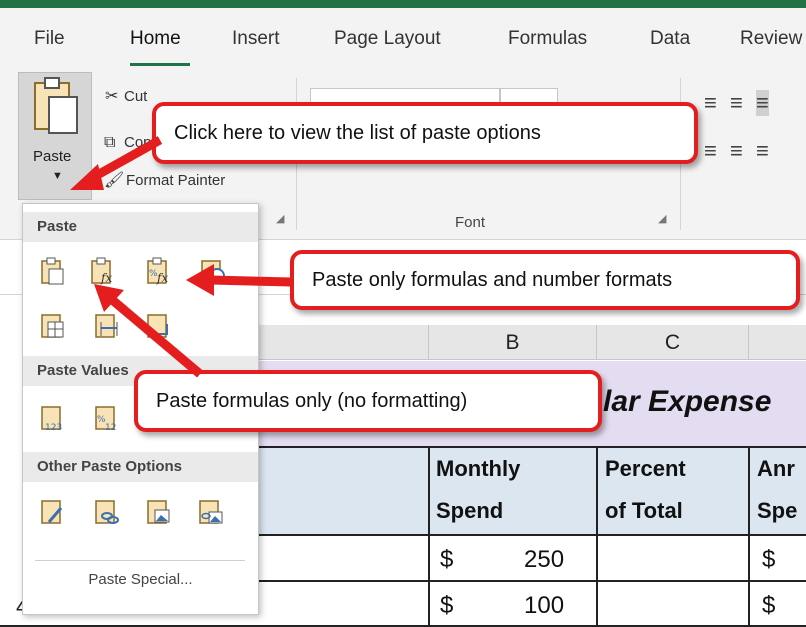 The width and height of the screenshot is (806, 627). Describe the element at coordinates (155, 39) in the screenshot. I see `tab-home: Home` at that location.